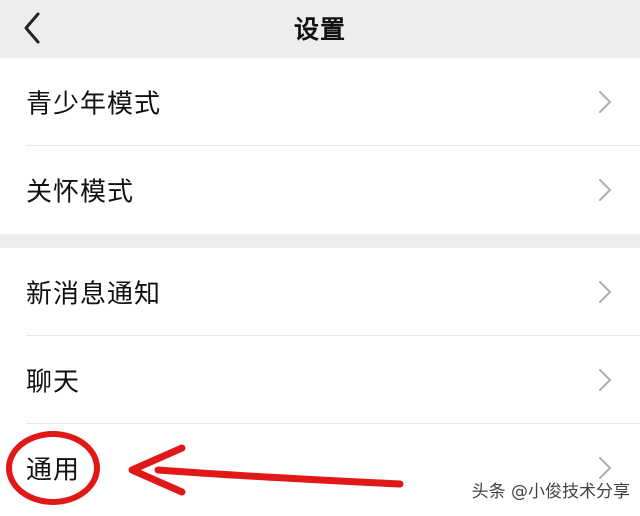  Describe the element at coordinates (94, 294) in the screenshot. I see `settings-item-label: 新消息通知` at that location.